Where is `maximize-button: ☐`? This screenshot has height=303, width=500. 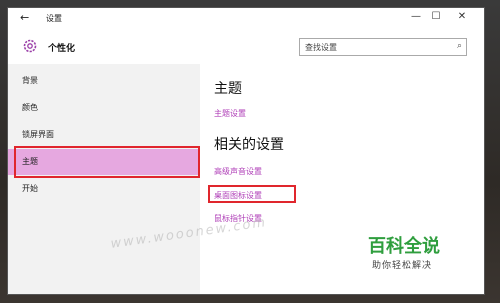 maximize-button: ☐ is located at coordinates (436, 16).